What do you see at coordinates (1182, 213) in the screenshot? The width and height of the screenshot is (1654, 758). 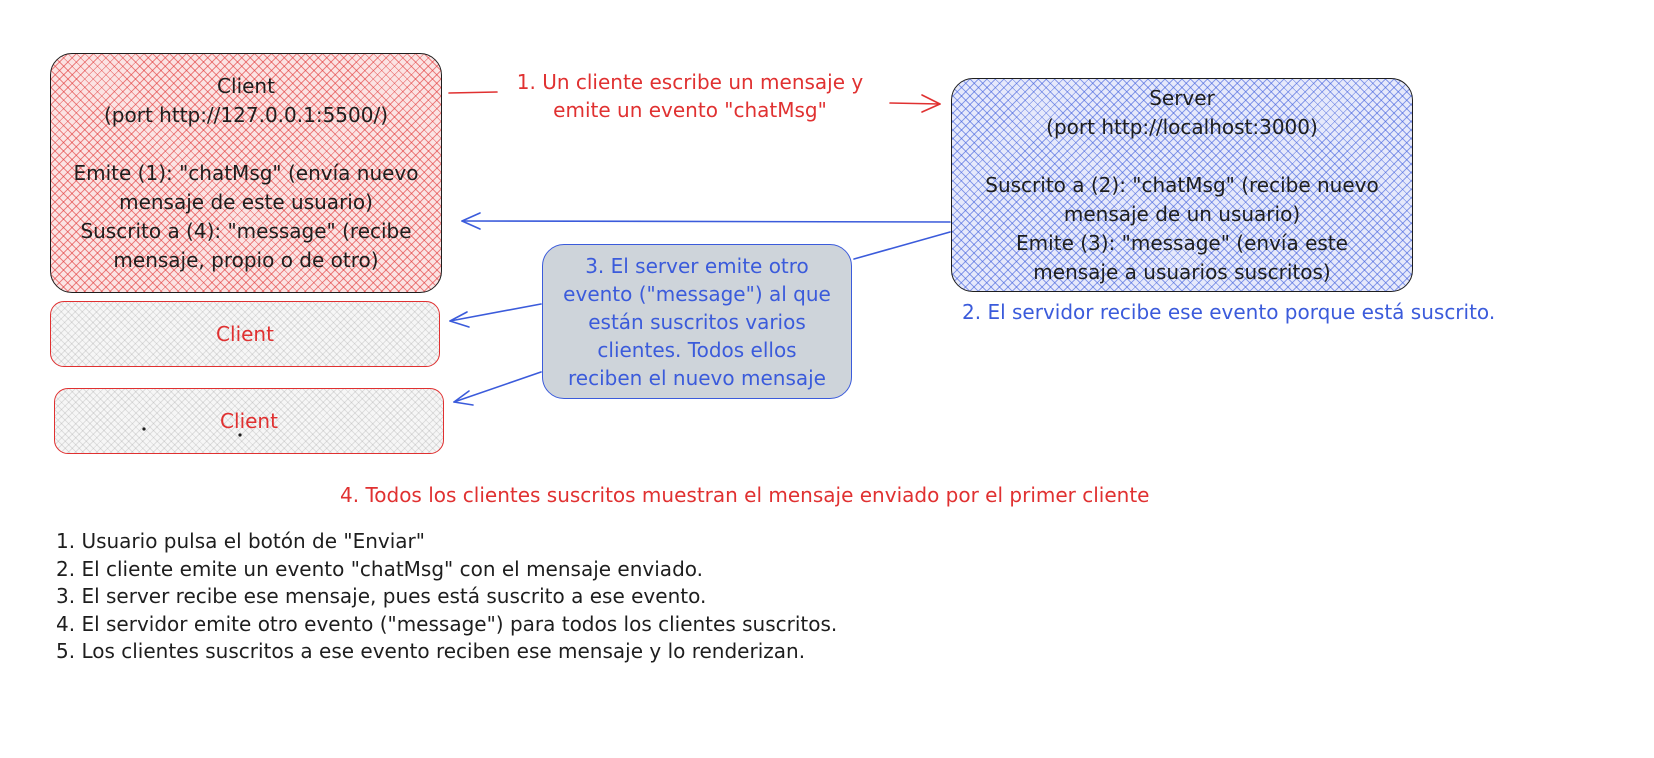 I see `server-line-2: mensaje de un usuario)` at bounding box center [1182, 213].